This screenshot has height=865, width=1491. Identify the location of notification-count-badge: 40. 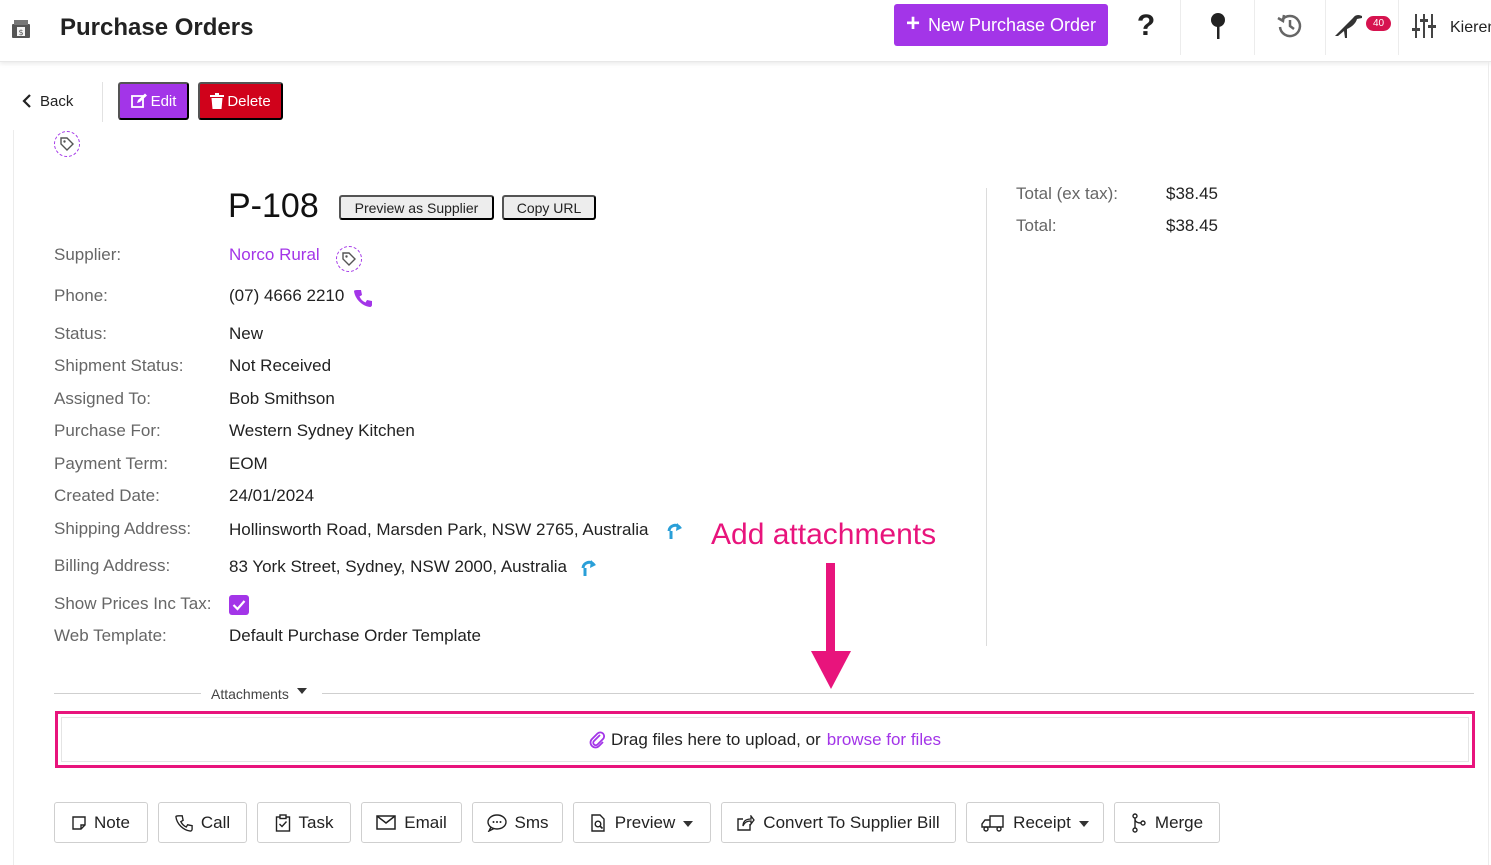
(1378, 23).